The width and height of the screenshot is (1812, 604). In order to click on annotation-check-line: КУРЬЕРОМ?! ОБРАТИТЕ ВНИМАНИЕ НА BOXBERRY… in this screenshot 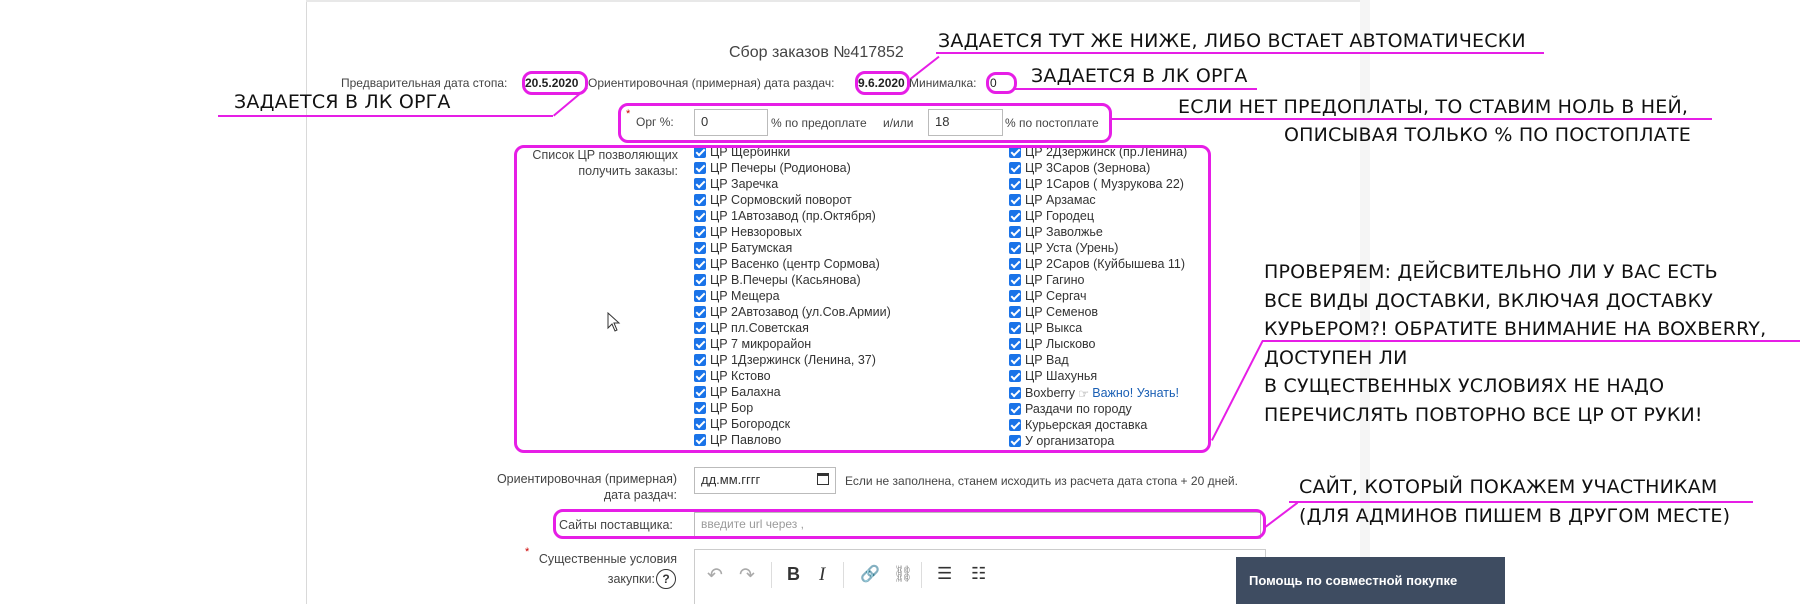, I will do `click(1515, 329)`.